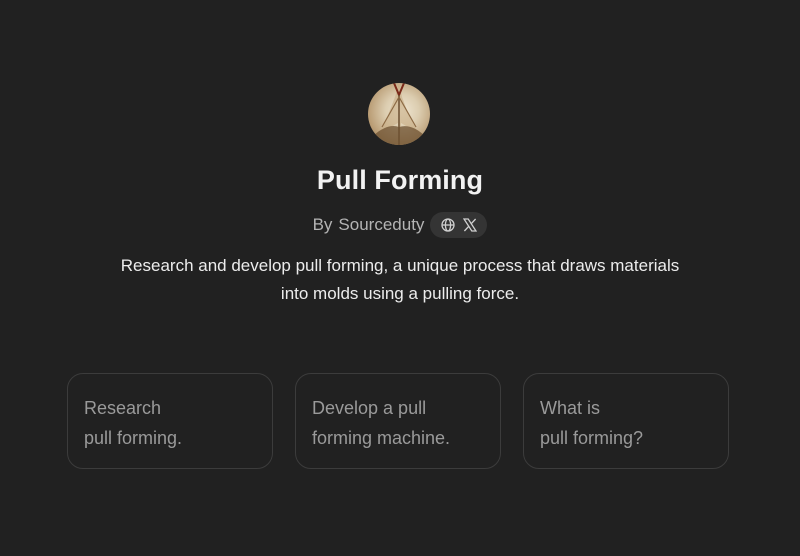 The width and height of the screenshot is (800, 556). Describe the element at coordinates (381, 224) in the screenshot. I see `author-name: Sourceduty` at that location.